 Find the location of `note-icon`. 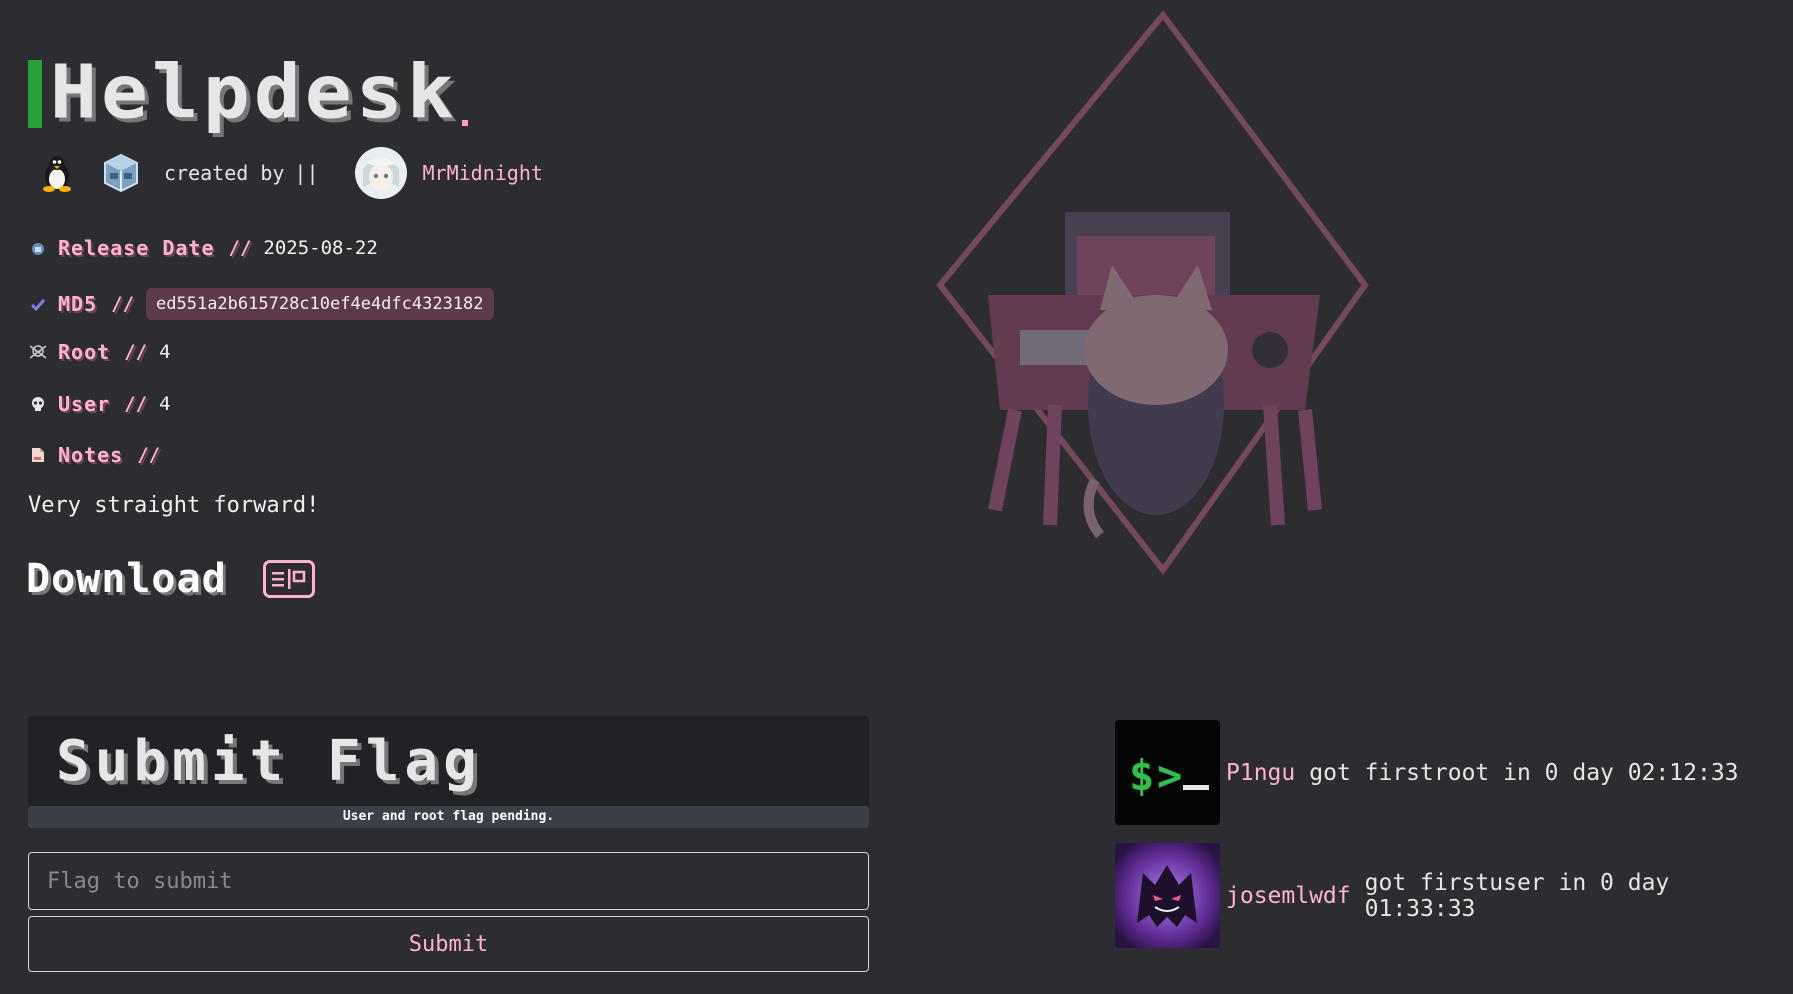

note-icon is located at coordinates (38, 455).